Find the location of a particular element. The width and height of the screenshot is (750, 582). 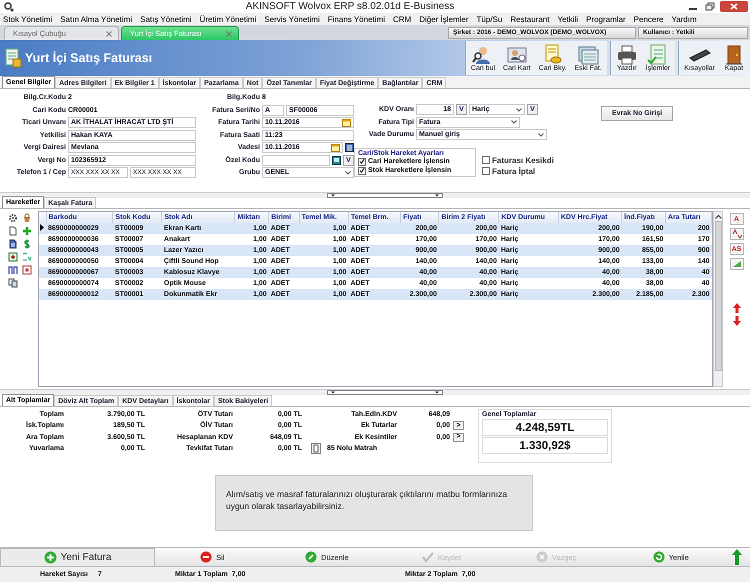

sort-icon is located at coordinates (737, 234).